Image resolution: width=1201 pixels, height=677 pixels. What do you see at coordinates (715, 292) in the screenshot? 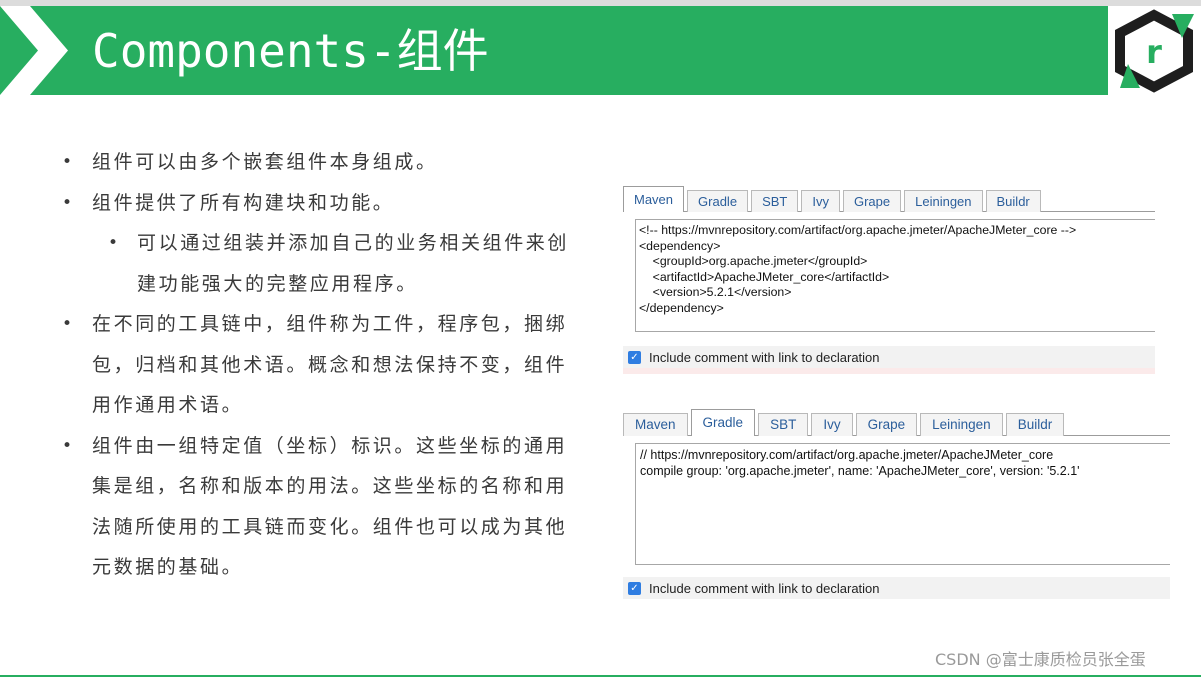
I see `code-line: <version>5.2.1</version>` at bounding box center [715, 292].